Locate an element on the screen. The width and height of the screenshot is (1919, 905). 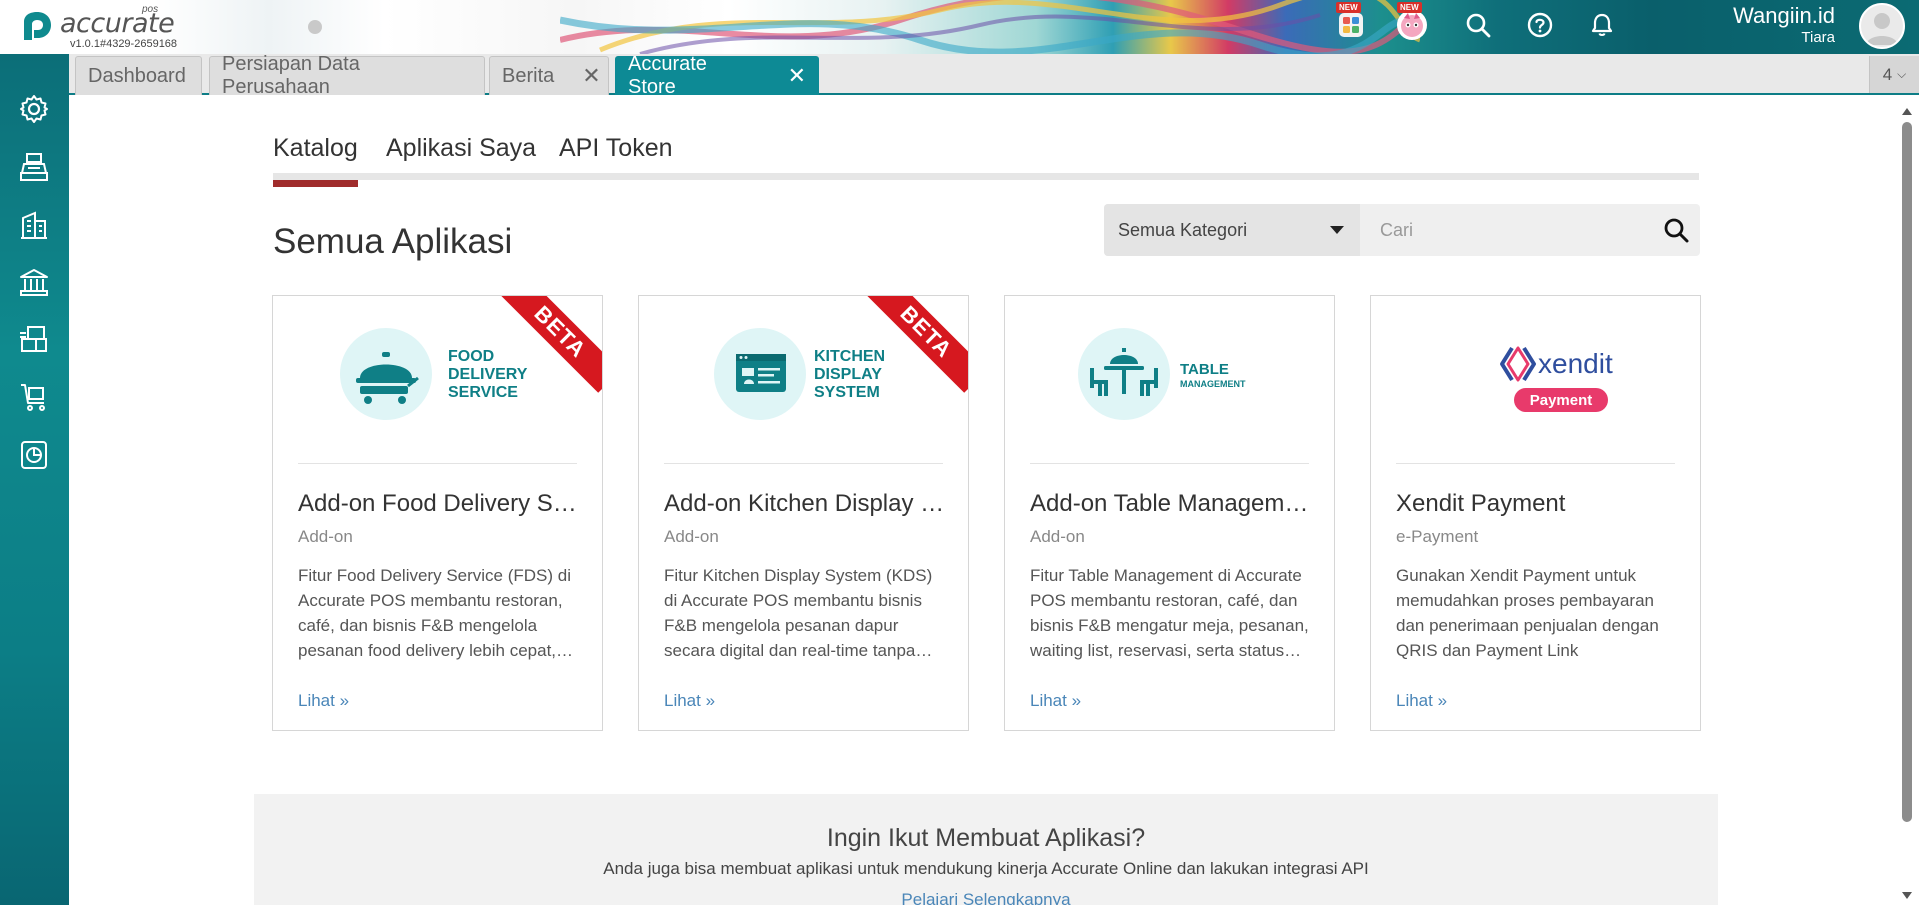
cta-title: Ingin Ikut Membuat Aplikasi? is located at coordinates (986, 838).